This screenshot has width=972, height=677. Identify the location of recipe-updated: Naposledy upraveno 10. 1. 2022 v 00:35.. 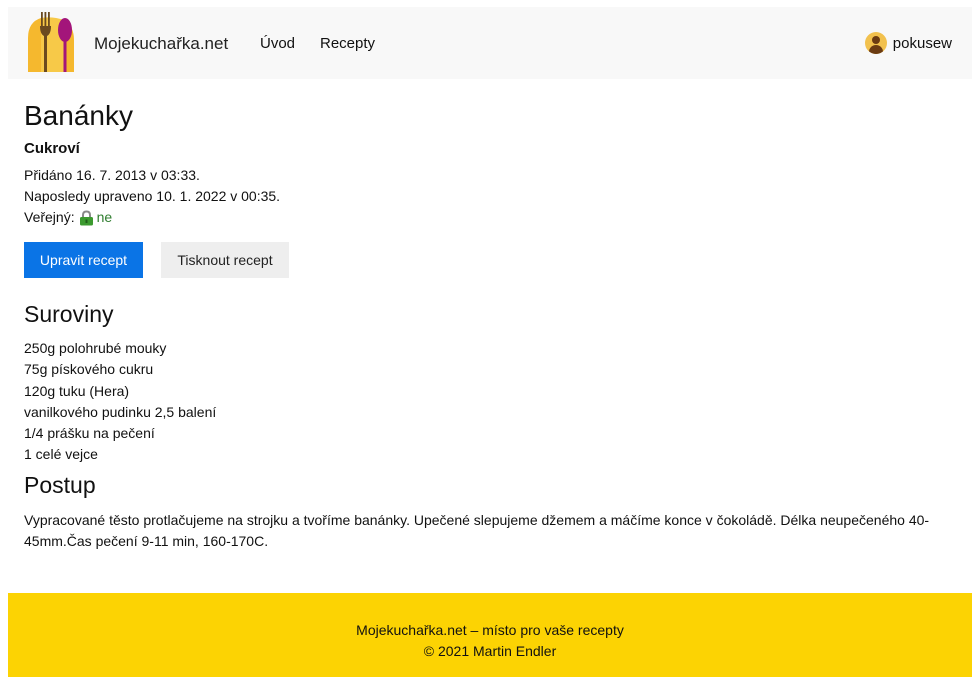
(152, 196).